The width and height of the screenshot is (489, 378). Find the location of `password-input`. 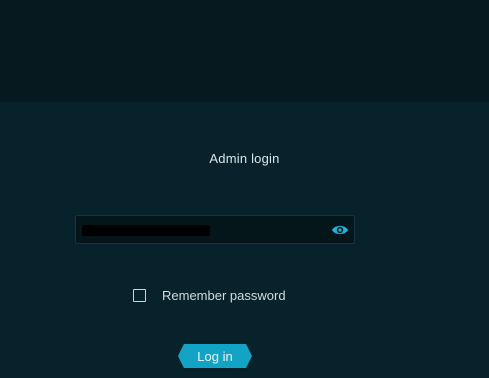

password-input is located at coordinates (204, 230).